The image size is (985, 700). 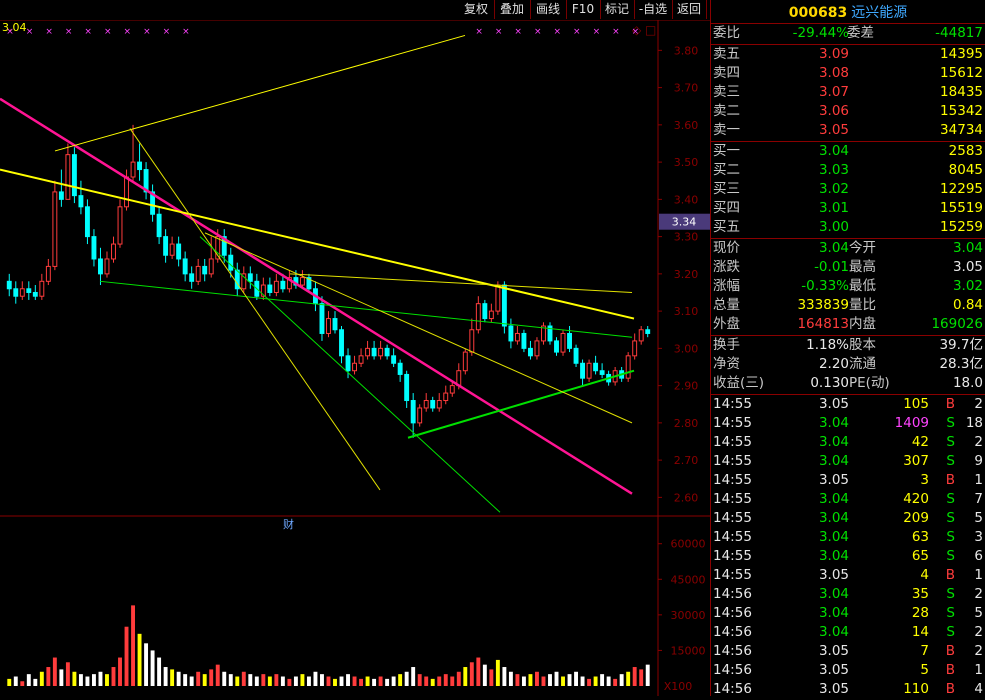 I want to click on price-tick-label: 3.70, so click(x=686, y=88).